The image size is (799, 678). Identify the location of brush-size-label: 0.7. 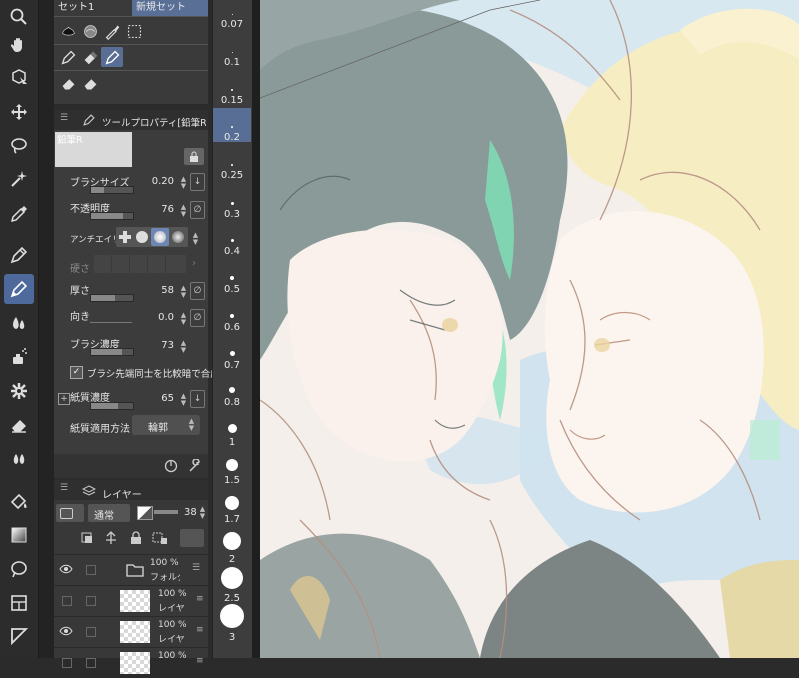
(232, 365).